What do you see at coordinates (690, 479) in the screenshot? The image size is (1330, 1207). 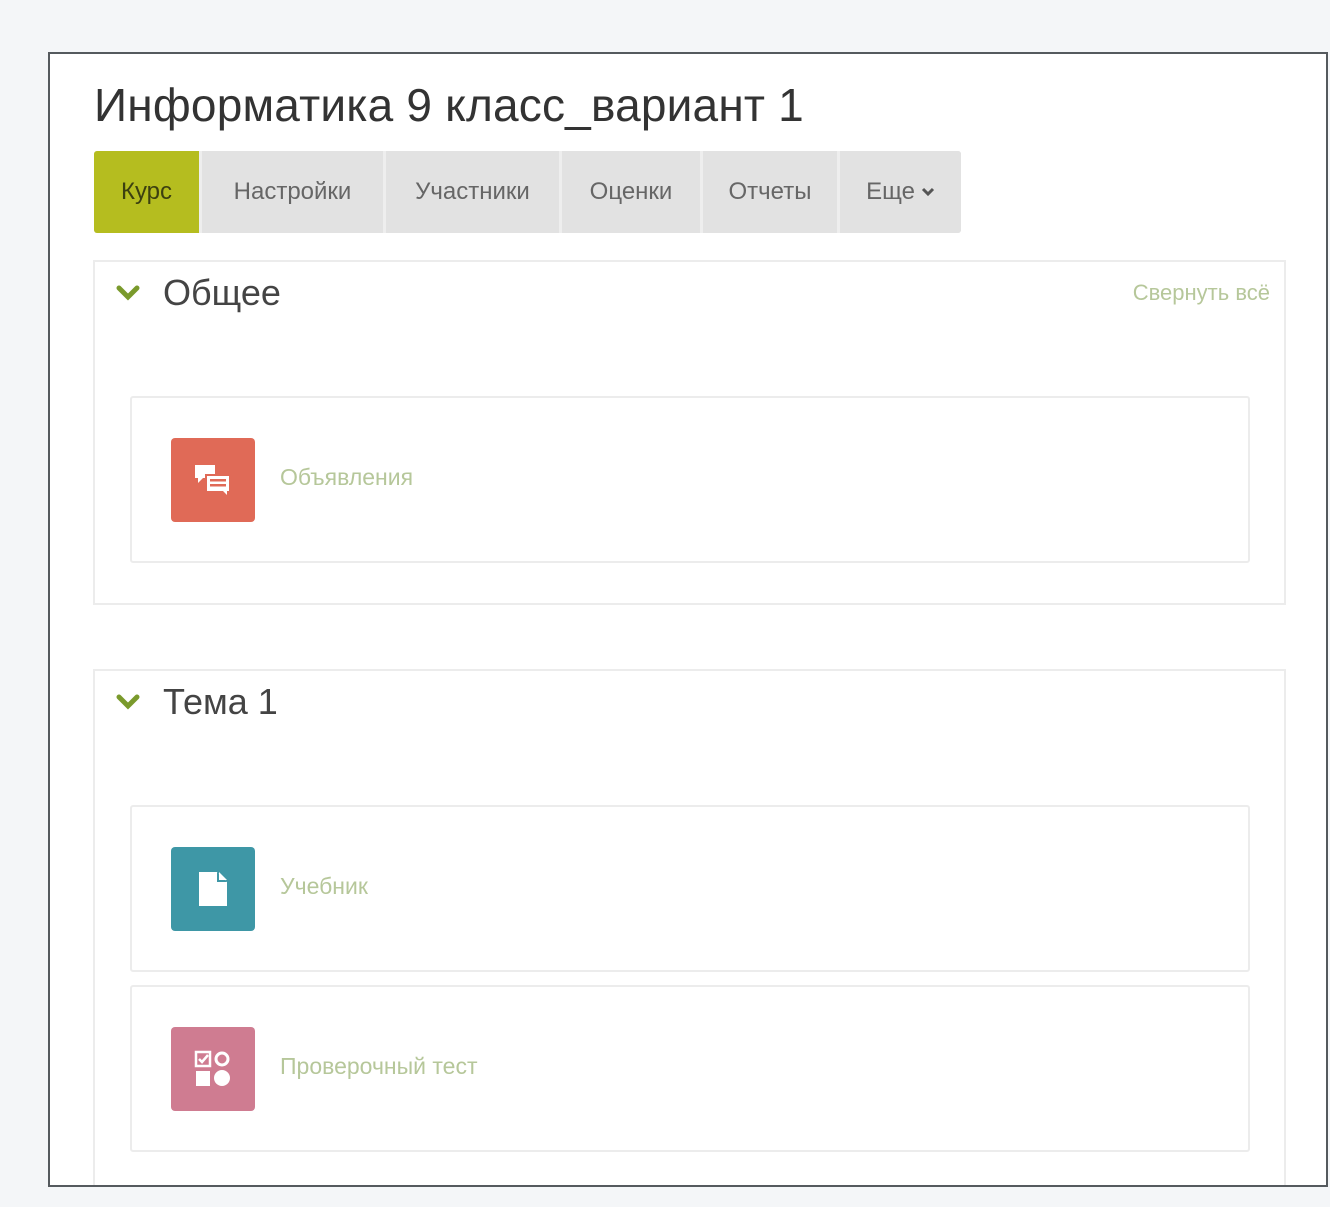 I see `activity-item: Объявления` at bounding box center [690, 479].